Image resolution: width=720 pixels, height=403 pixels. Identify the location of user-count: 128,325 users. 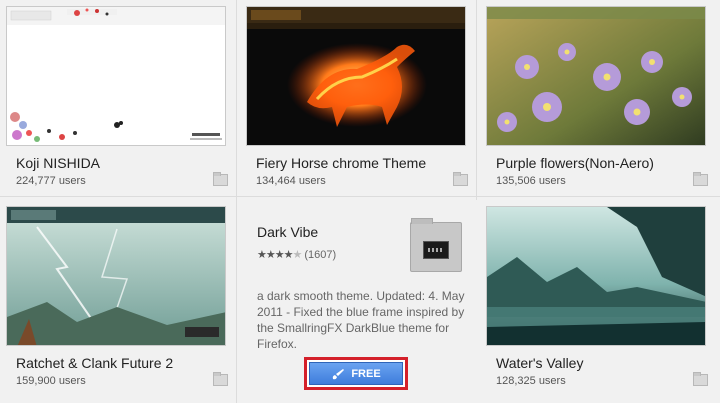
(531, 381).